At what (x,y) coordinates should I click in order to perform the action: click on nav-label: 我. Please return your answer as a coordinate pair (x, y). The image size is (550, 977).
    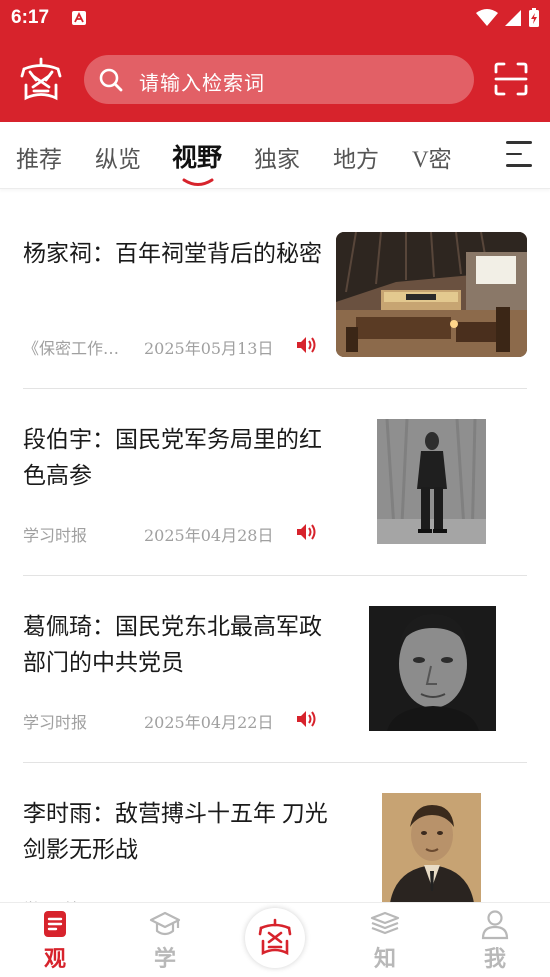
    Looking at the image, I should click on (494, 958).